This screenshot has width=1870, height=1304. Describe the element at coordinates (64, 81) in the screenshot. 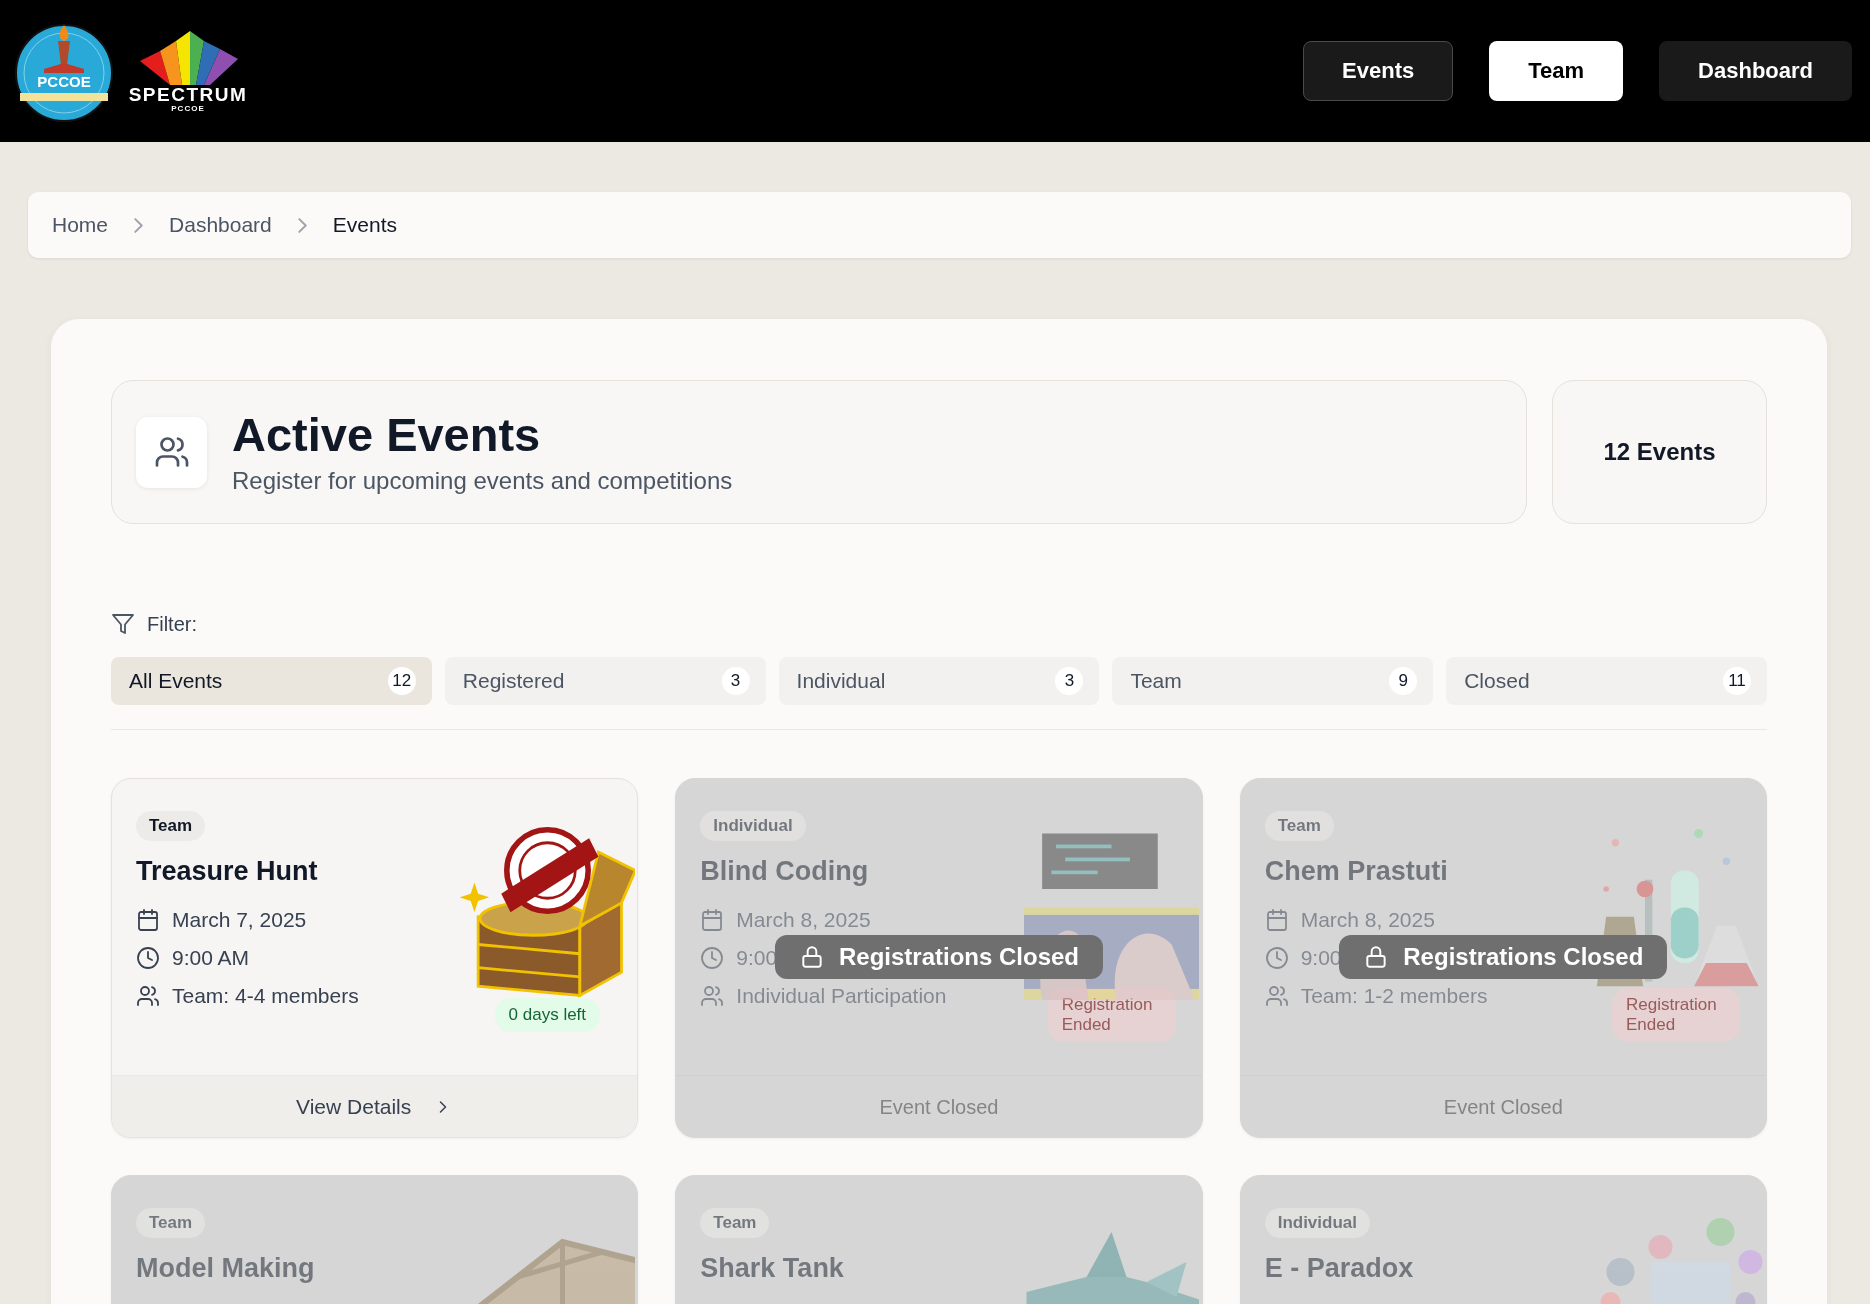

I see `emblem-text: PCCOE` at that location.